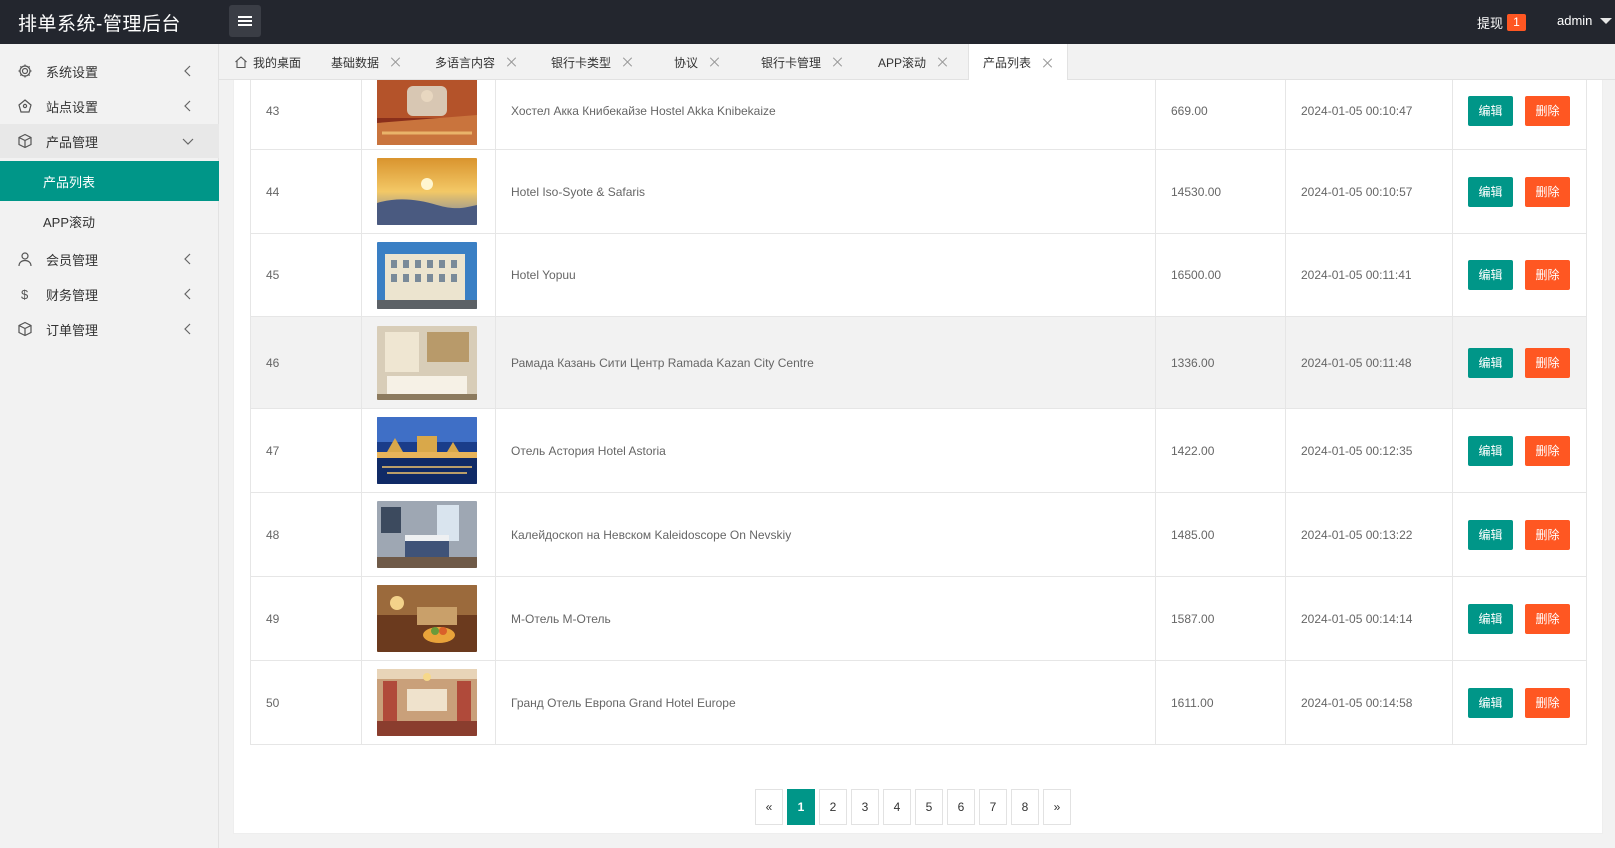 The height and width of the screenshot is (848, 1615). What do you see at coordinates (802, 62) in the screenshot?
I see `tab-bankcard-management: 银行卡管理` at bounding box center [802, 62].